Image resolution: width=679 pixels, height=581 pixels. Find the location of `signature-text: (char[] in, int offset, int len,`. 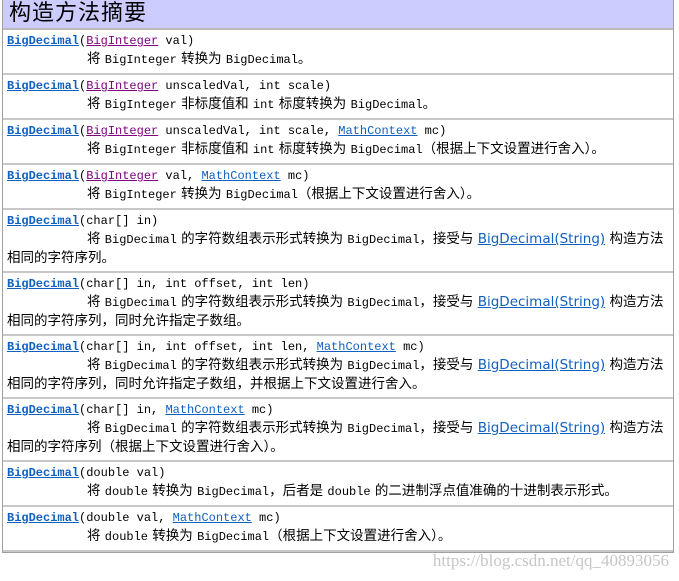

signature-text: (char[] in, int offset, int len, is located at coordinates (198, 347).